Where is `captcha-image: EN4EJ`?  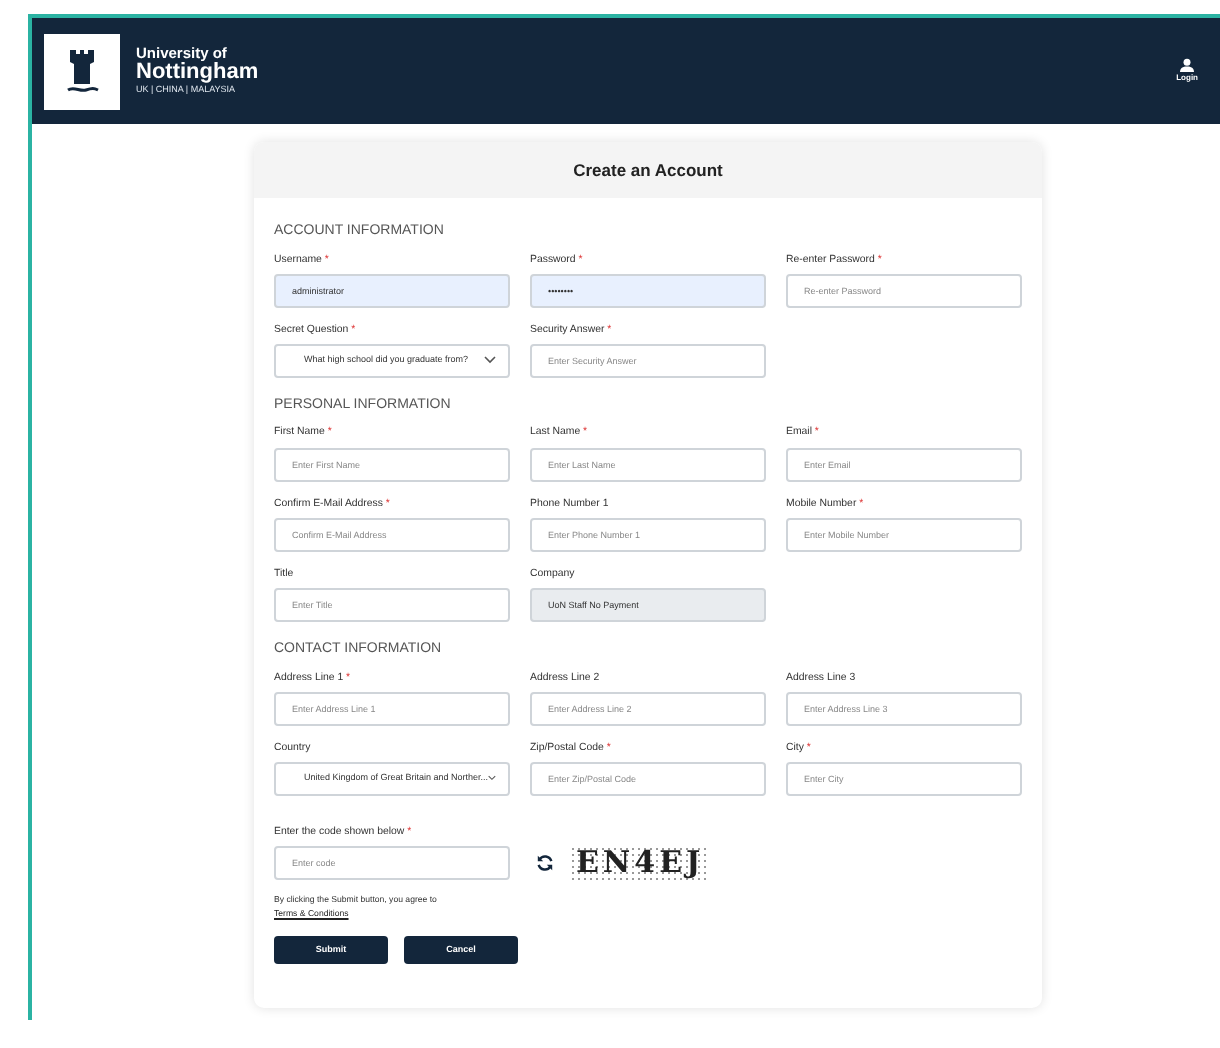
captcha-image: EN4EJ is located at coordinates (640, 863).